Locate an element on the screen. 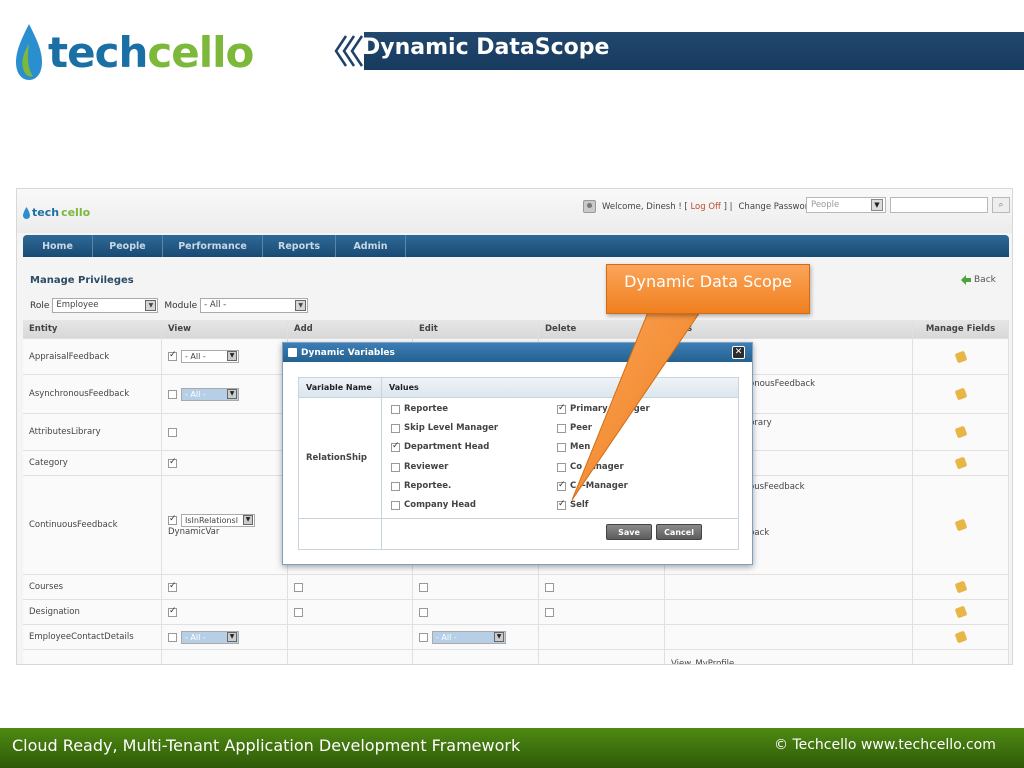  option-co-manager-1: Co anager is located at coordinates (590, 467).